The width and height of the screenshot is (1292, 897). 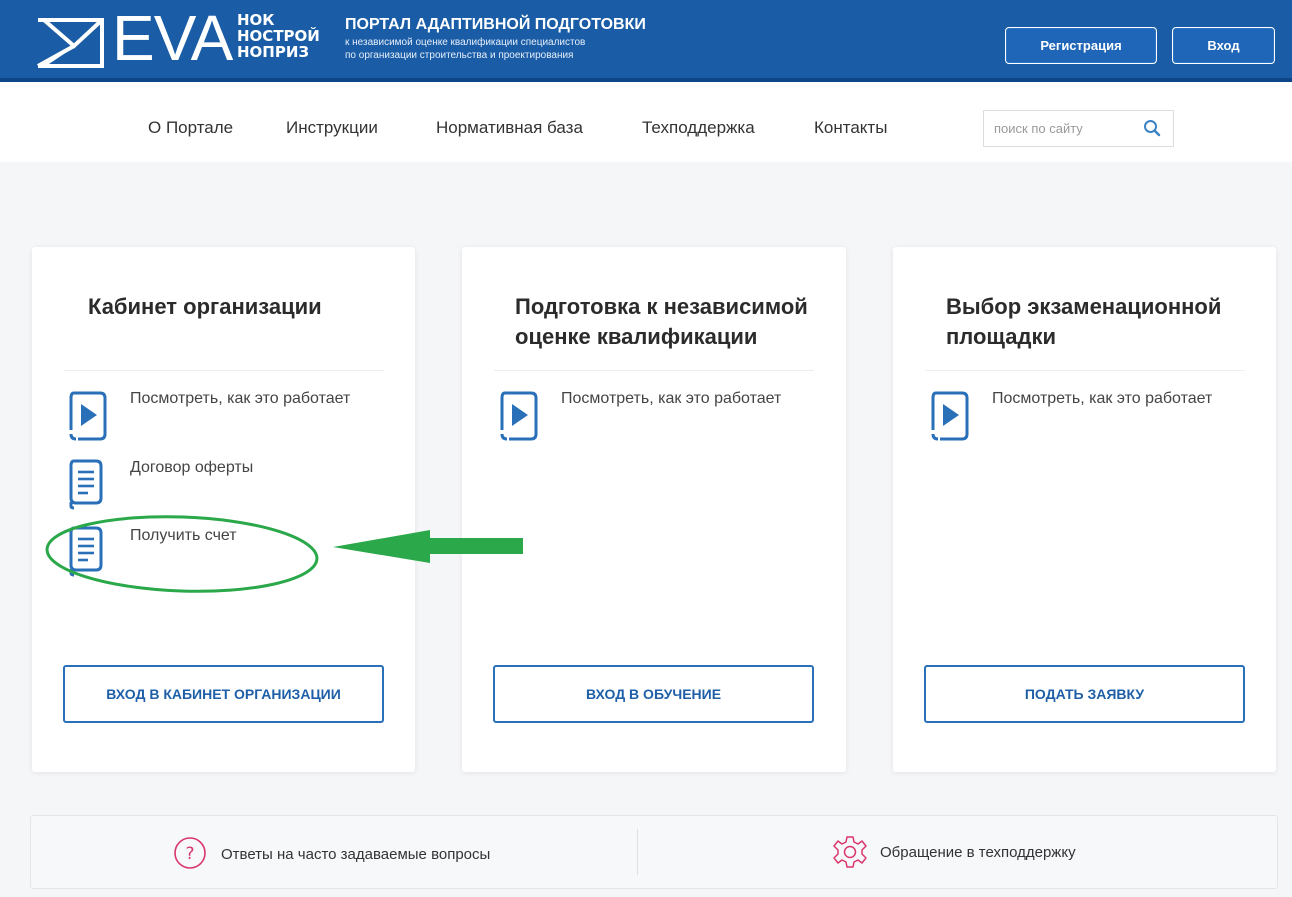 What do you see at coordinates (1084, 306) in the screenshot?
I see `card-title-line: Выбор экзаменационной` at bounding box center [1084, 306].